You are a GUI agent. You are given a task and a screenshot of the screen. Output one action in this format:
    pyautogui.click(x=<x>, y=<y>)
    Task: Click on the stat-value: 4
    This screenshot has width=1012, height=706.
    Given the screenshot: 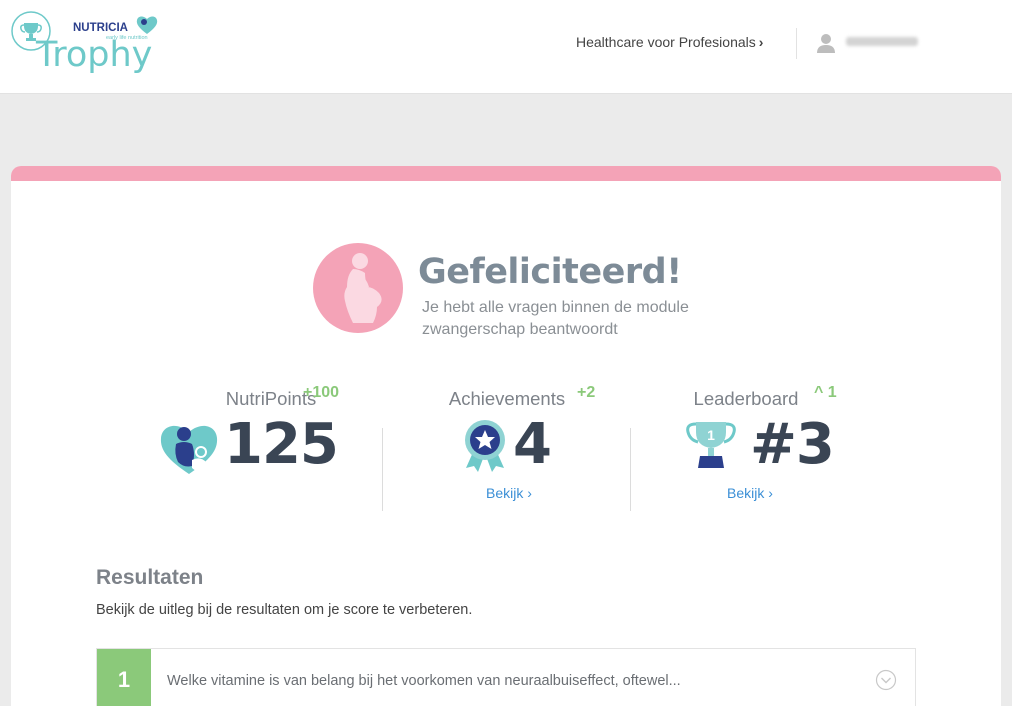 What is the action you would take?
    pyautogui.click(x=532, y=444)
    